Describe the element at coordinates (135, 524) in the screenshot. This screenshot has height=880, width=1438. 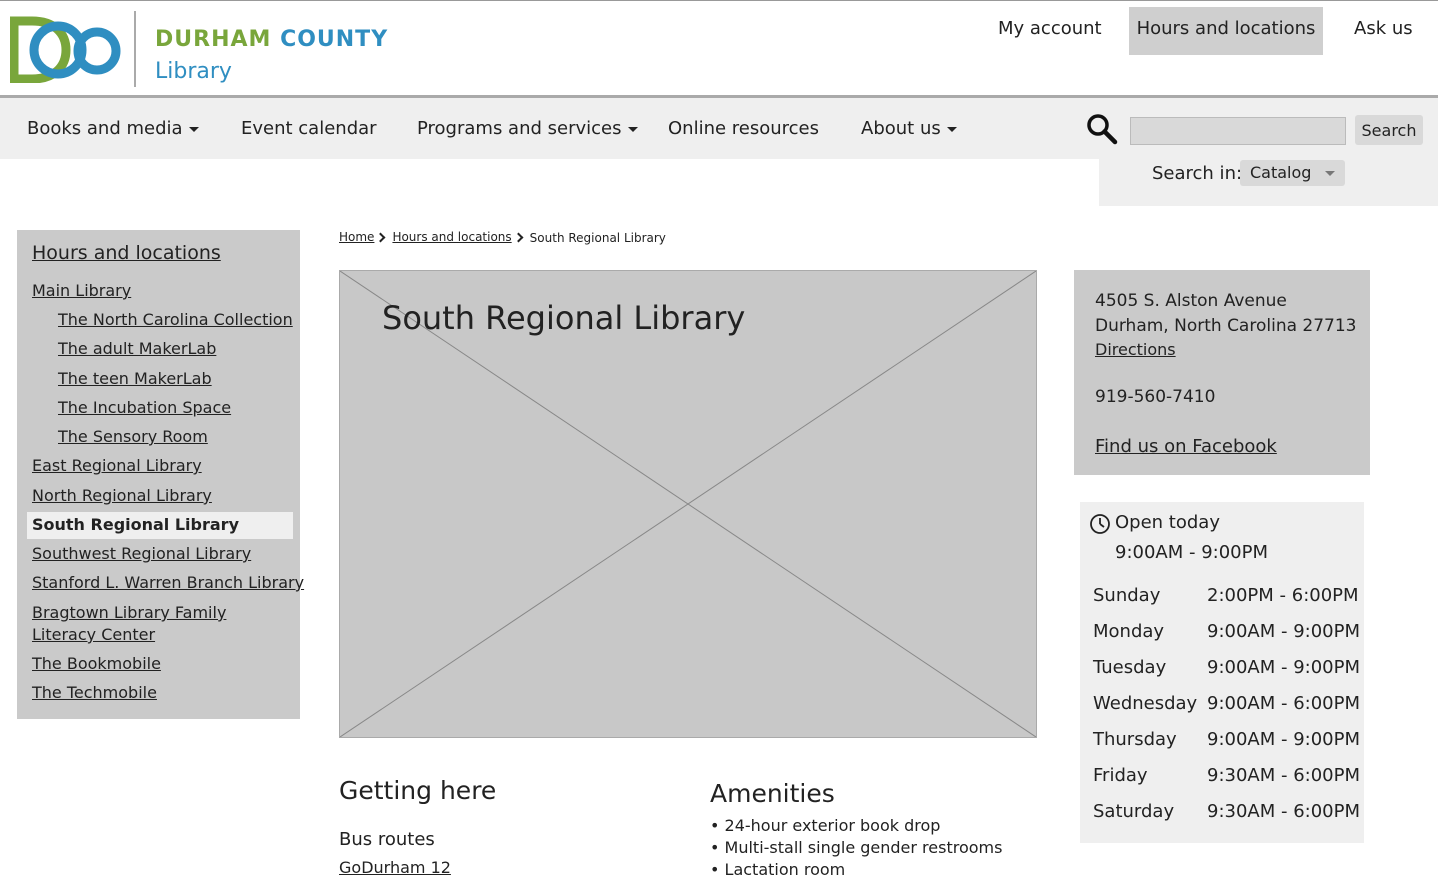
I see `sidebar-item-label: South Regional Library` at that location.